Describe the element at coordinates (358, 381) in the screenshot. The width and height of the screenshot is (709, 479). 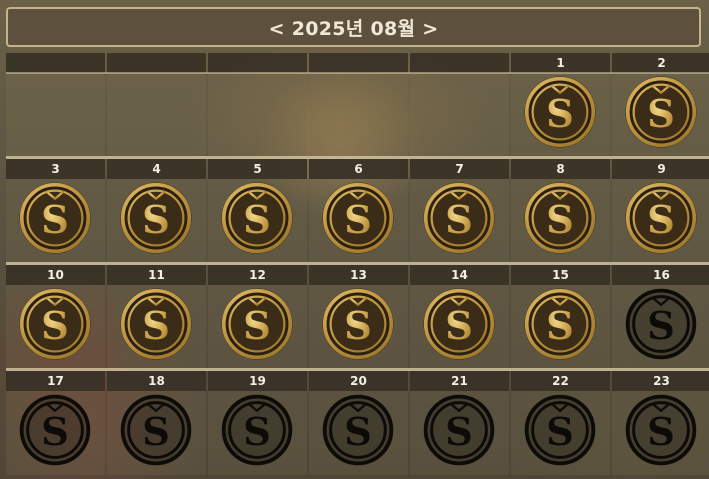
I see `day-number: 20` at that location.